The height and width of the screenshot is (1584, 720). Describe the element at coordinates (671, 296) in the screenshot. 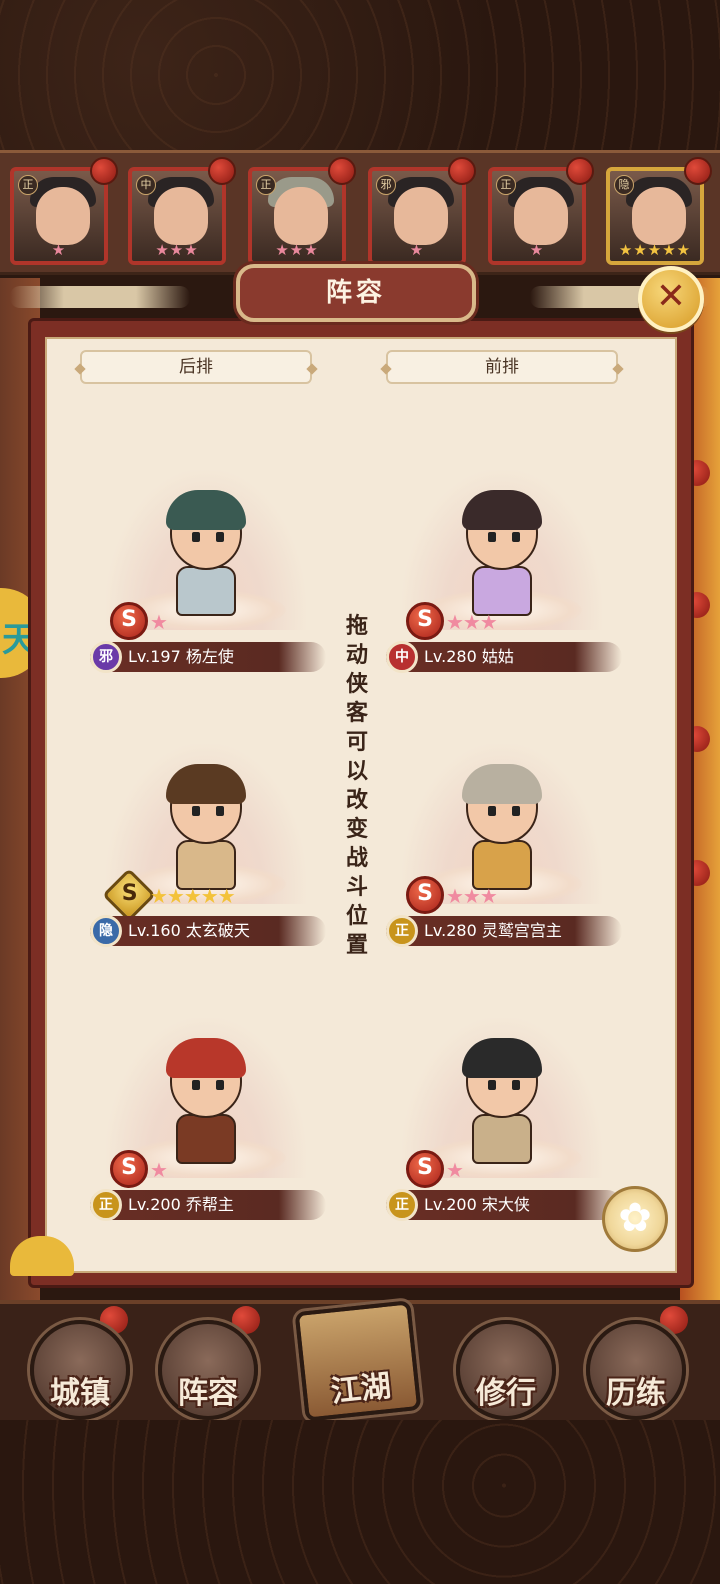

I see `close-icon: ✕` at that location.